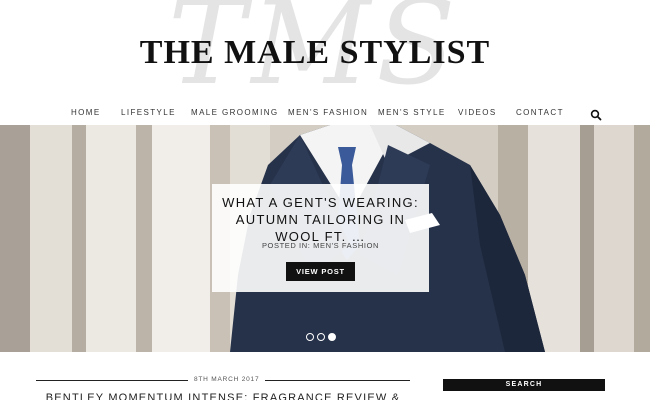 The width and height of the screenshot is (650, 400). What do you see at coordinates (227, 379) in the screenshot?
I see `post-date: 8TH MARCH 2017` at bounding box center [227, 379].